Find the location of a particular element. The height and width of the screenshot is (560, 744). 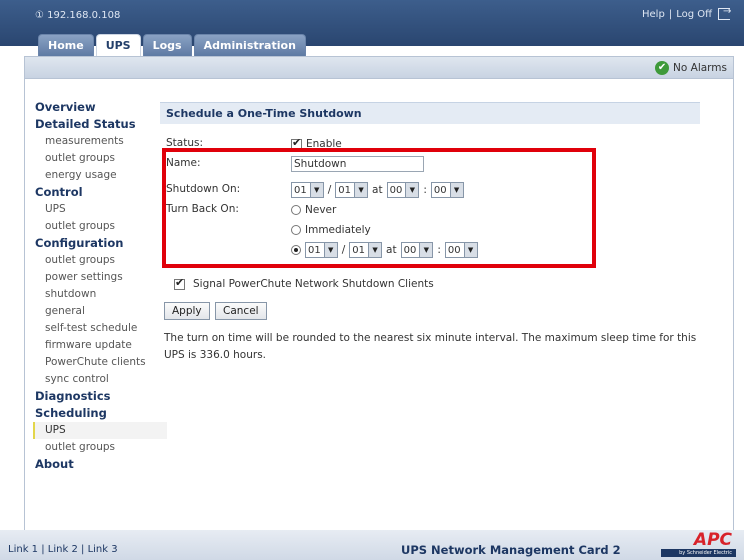

sidebar-item-firmware: firmware update is located at coordinates (100, 345).